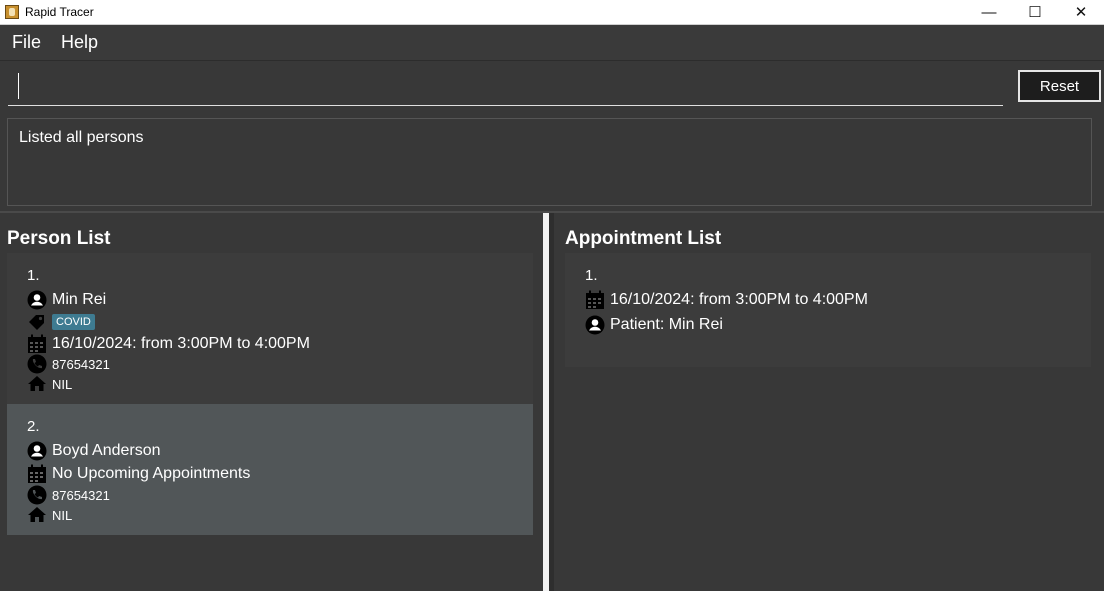  What do you see at coordinates (552, 43) in the screenshot?
I see `menu-bar: File Help` at bounding box center [552, 43].